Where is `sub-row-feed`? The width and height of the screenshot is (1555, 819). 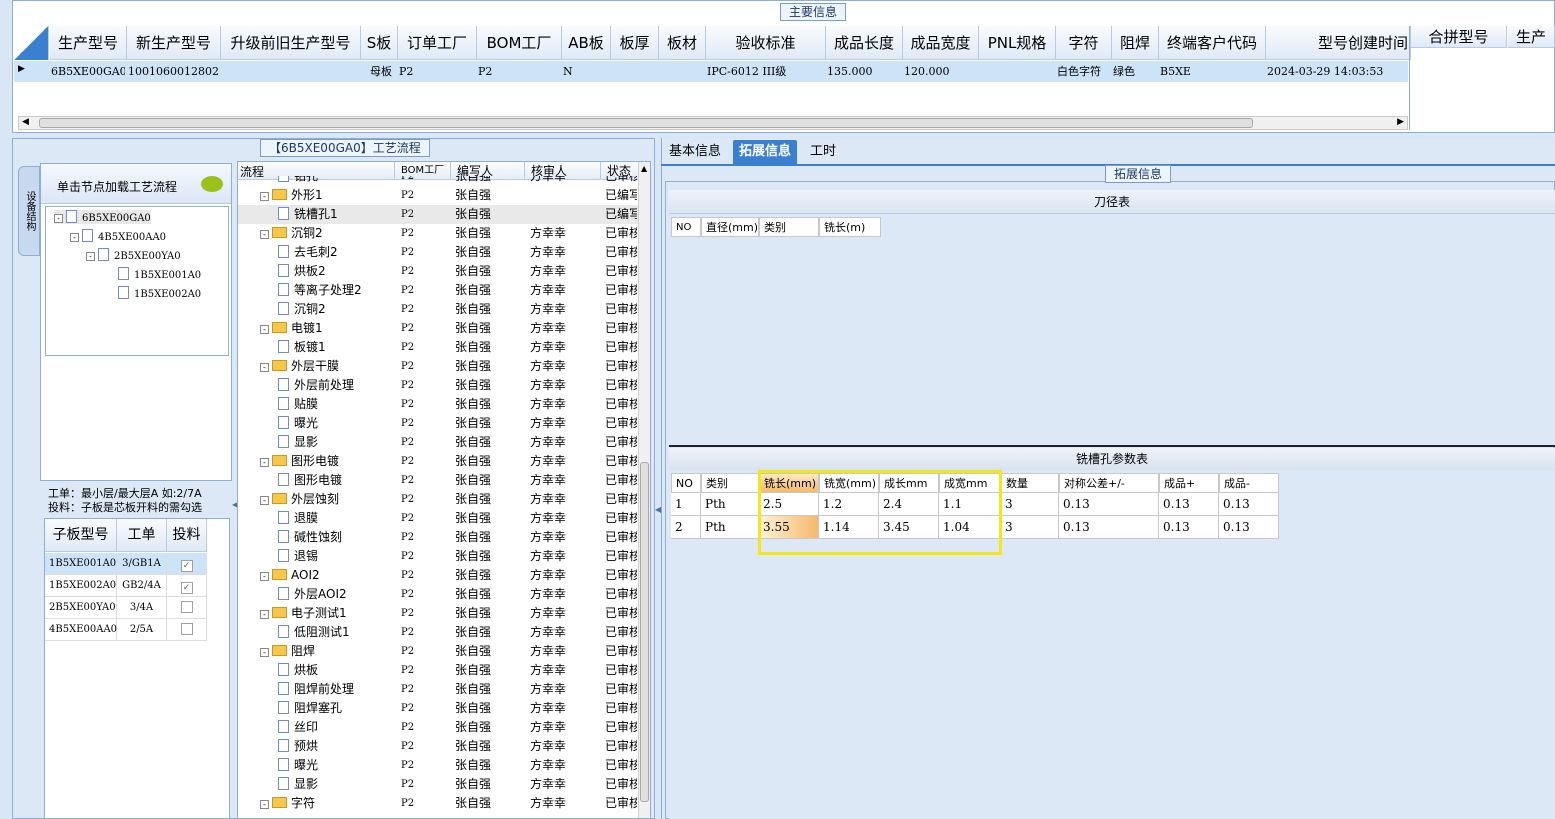 sub-row-feed is located at coordinates (187, 608).